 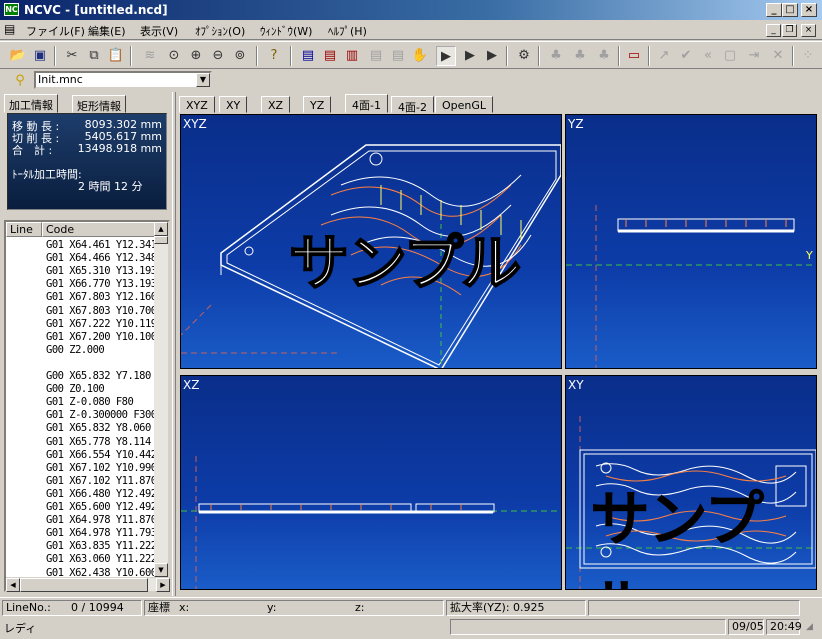 I want to click on maximize-button: □, so click(x=790, y=10).